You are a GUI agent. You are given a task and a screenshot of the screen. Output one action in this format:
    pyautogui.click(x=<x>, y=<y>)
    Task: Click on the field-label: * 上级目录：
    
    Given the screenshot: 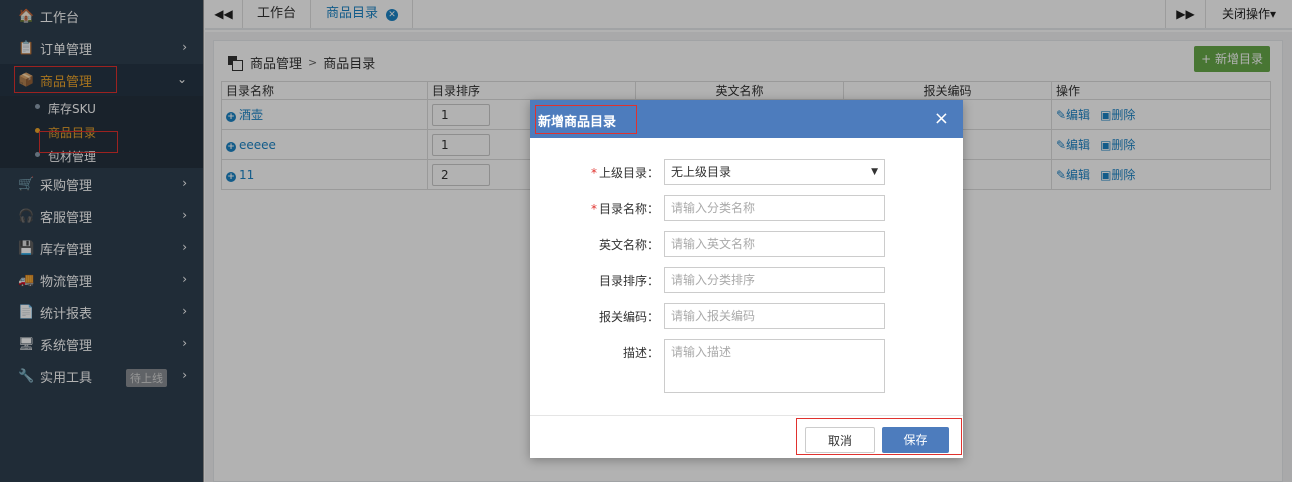 What is the action you would take?
    pyautogui.click(x=625, y=172)
    